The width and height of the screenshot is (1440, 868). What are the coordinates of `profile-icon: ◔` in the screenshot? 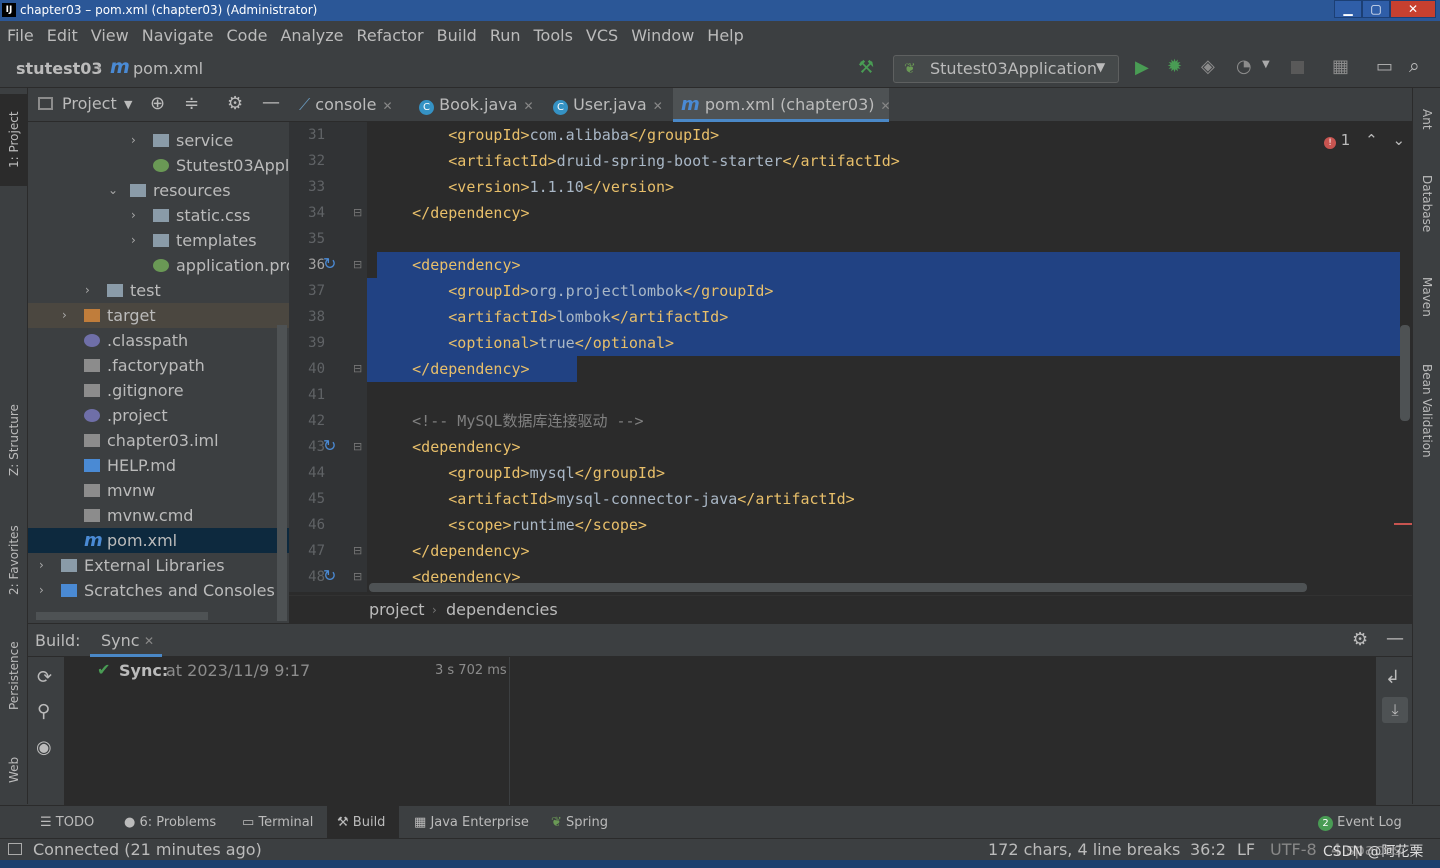 It's located at (1244, 66).